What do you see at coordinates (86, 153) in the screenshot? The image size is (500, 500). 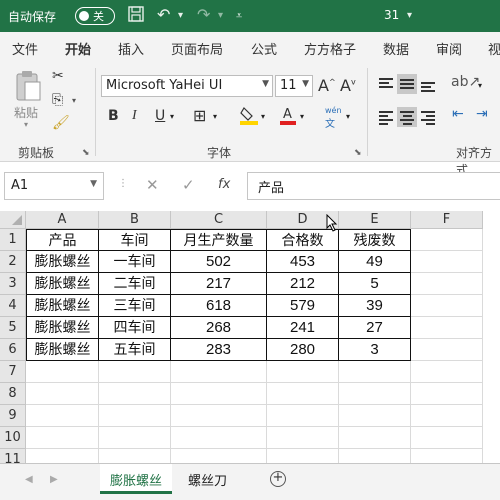 I see `clipboard-launcher-icon: ⬊` at bounding box center [86, 153].